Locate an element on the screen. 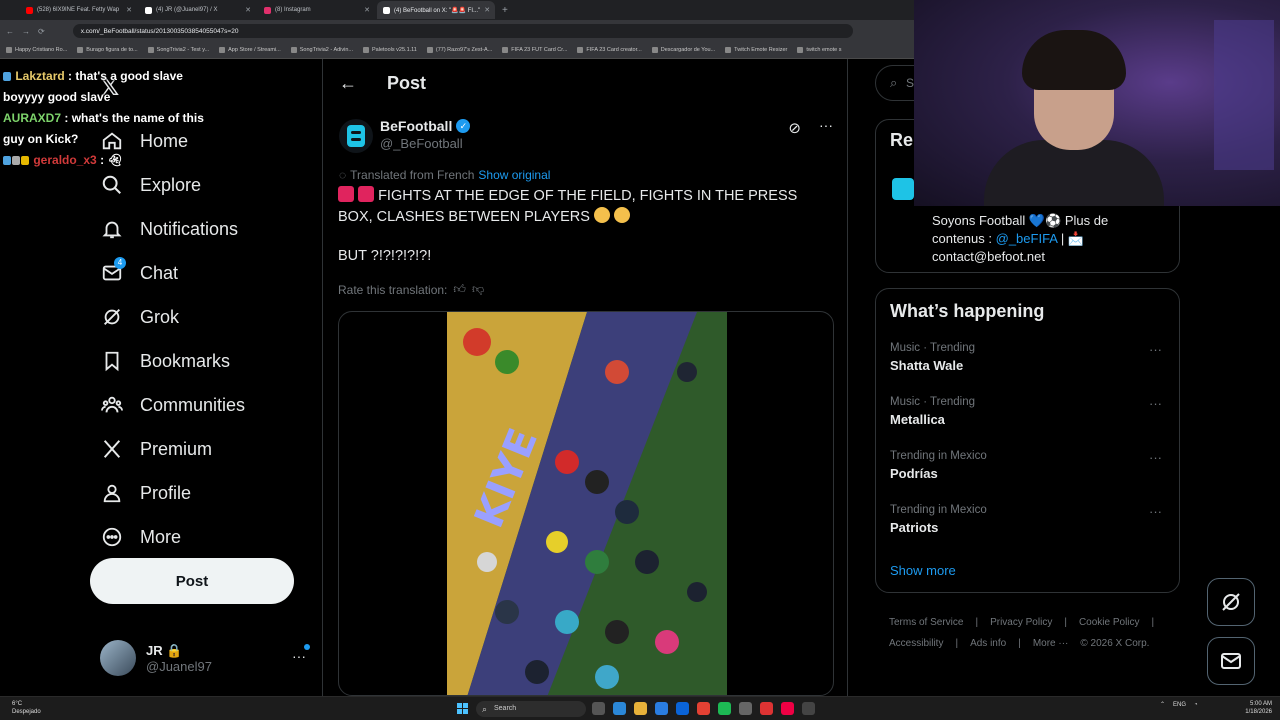 Image resolution: width=1280 pixels, height=720 pixels. wifi-icon: ◔ is located at coordinates (1196, 705).